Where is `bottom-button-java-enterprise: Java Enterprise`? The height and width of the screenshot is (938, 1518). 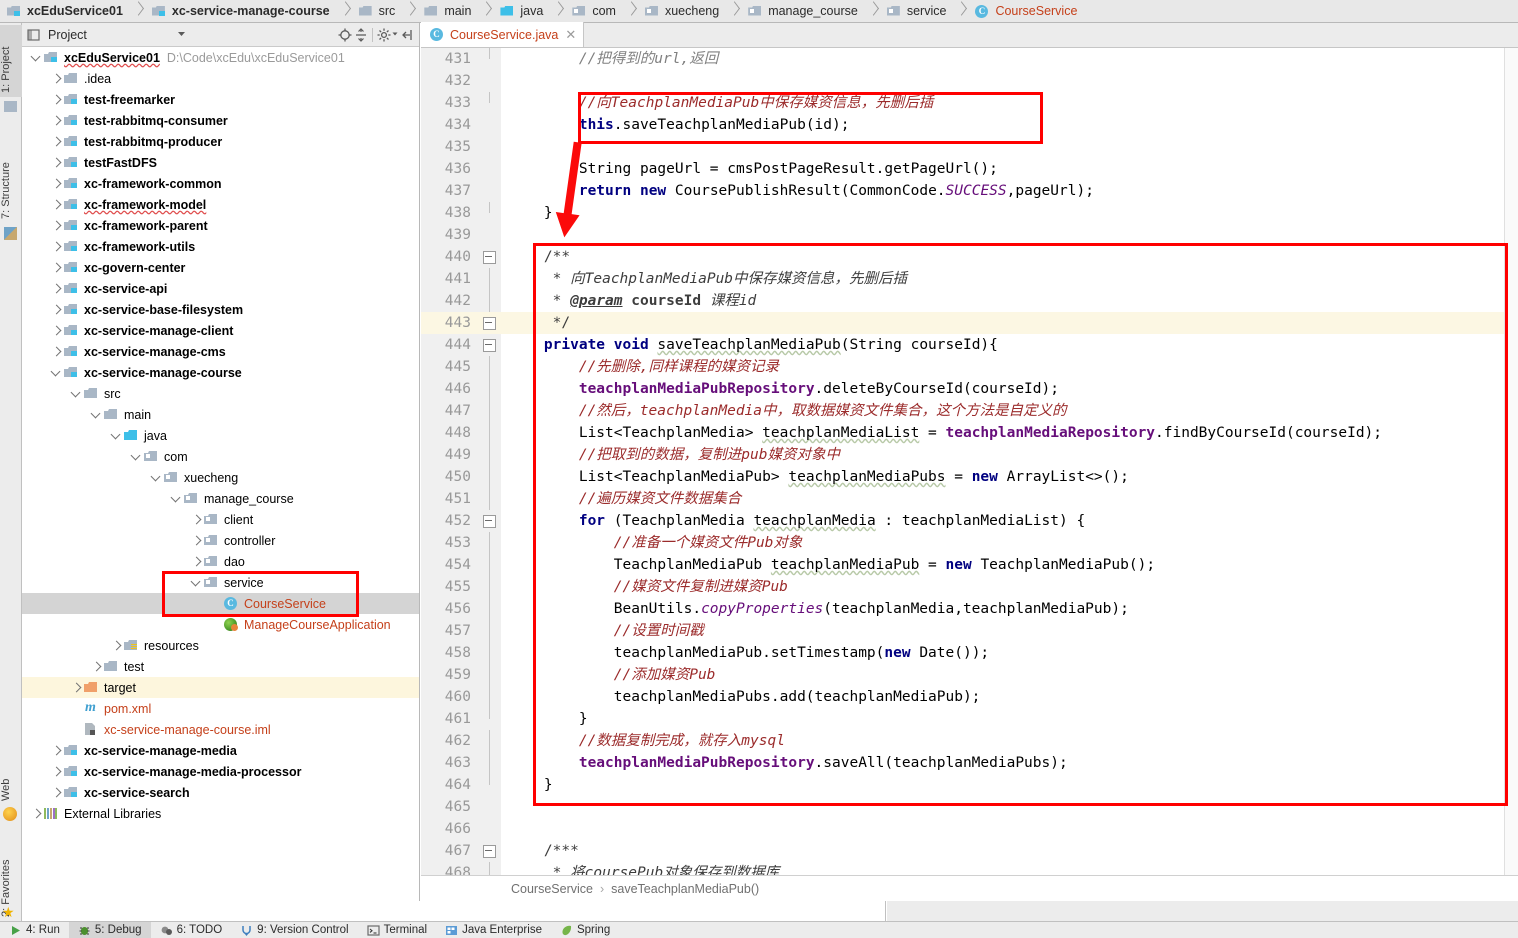
bottom-button-java-enterprise: Java Enterprise is located at coordinates (493, 930).